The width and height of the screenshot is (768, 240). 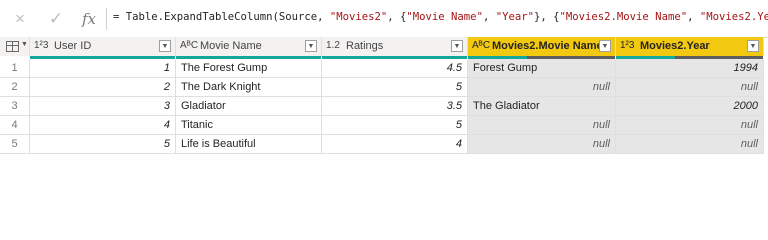 What do you see at coordinates (221, 17) in the screenshot?
I see `formula-prefix: = Table.ExpandTableColumn(Source,` at bounding box center [221, 17].